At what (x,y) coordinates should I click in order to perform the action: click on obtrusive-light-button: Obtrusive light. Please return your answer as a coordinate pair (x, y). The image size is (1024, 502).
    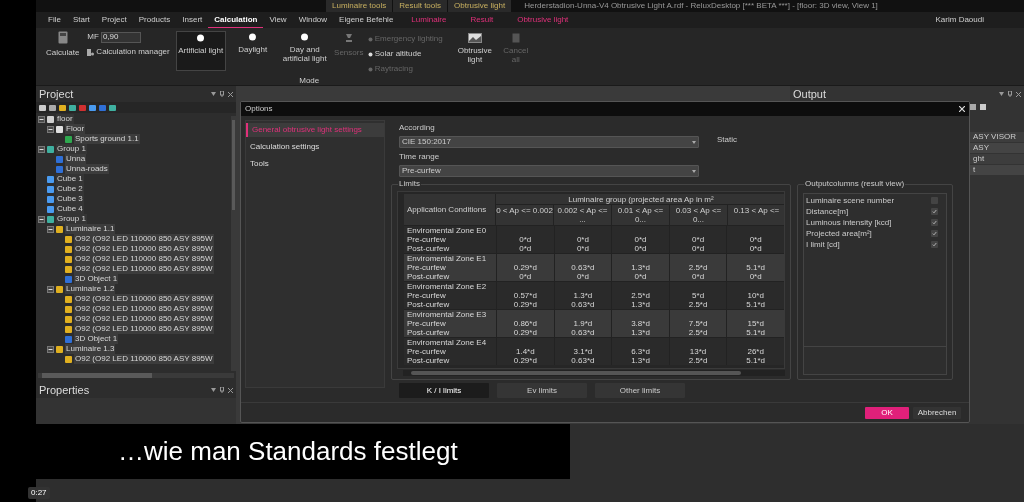
    Looking at the image, I should click on (474, 47).